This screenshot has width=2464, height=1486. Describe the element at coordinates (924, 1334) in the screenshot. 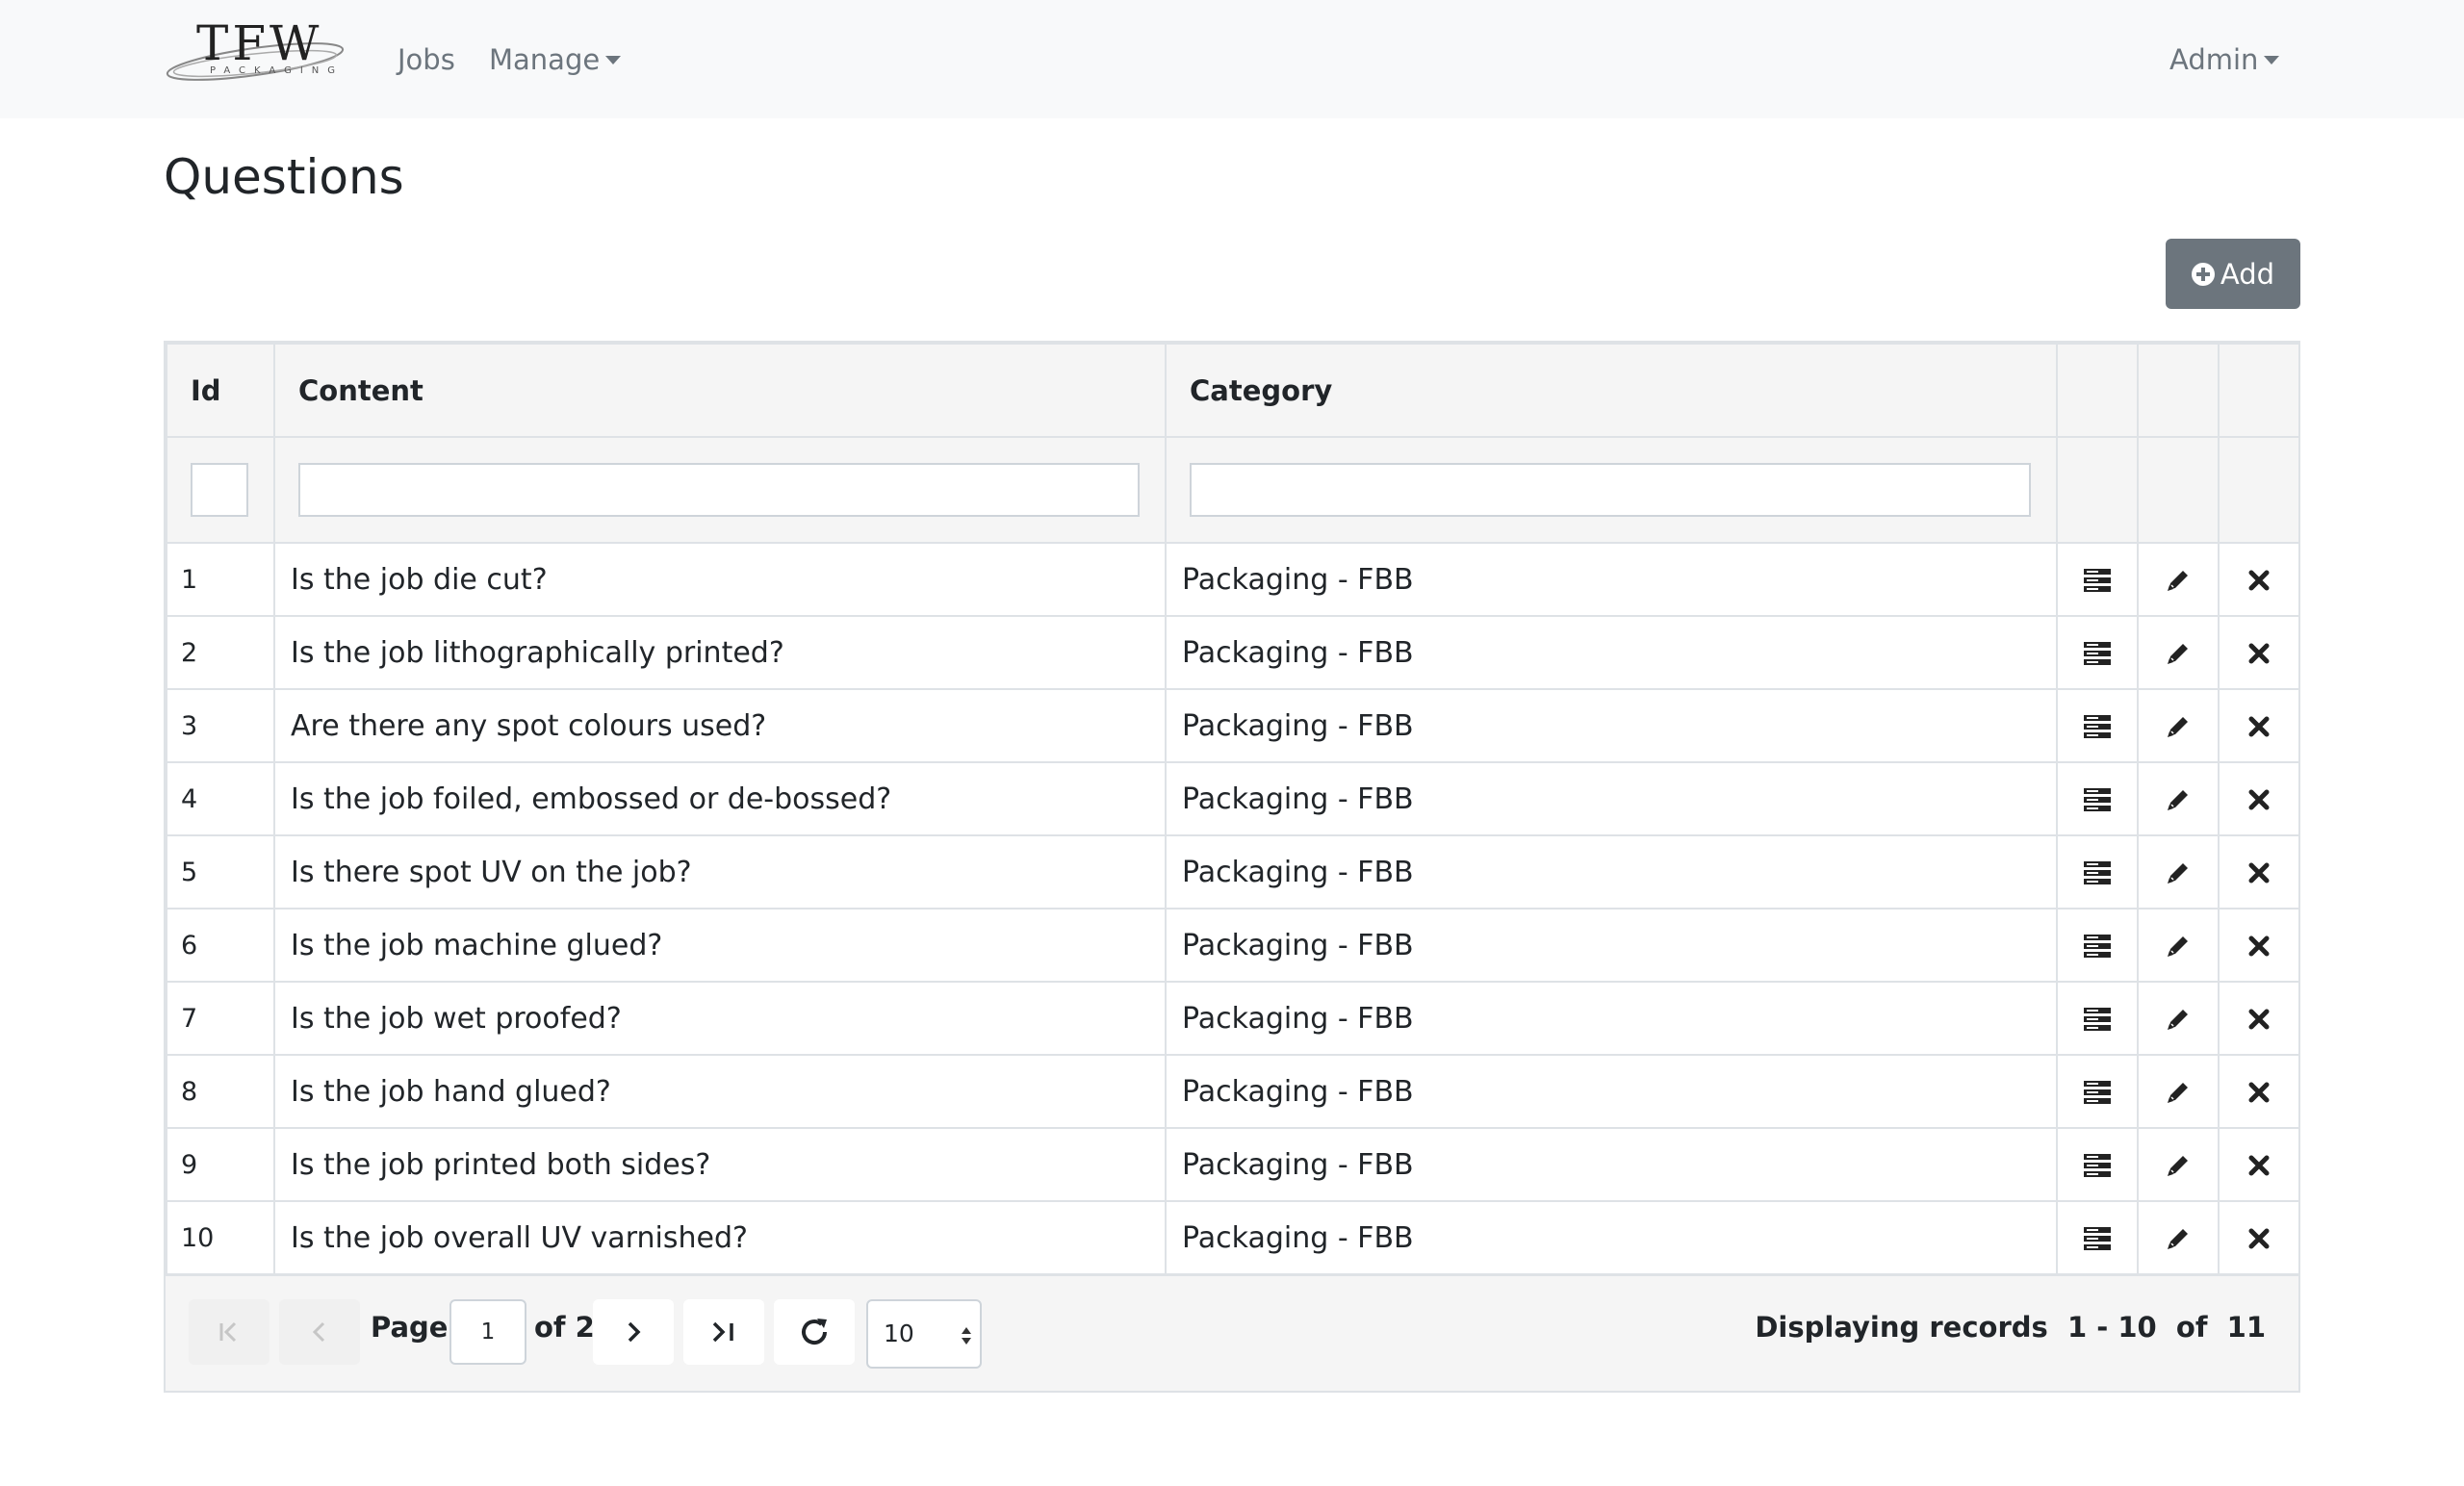

I see `page-size-select: 10` at that location.